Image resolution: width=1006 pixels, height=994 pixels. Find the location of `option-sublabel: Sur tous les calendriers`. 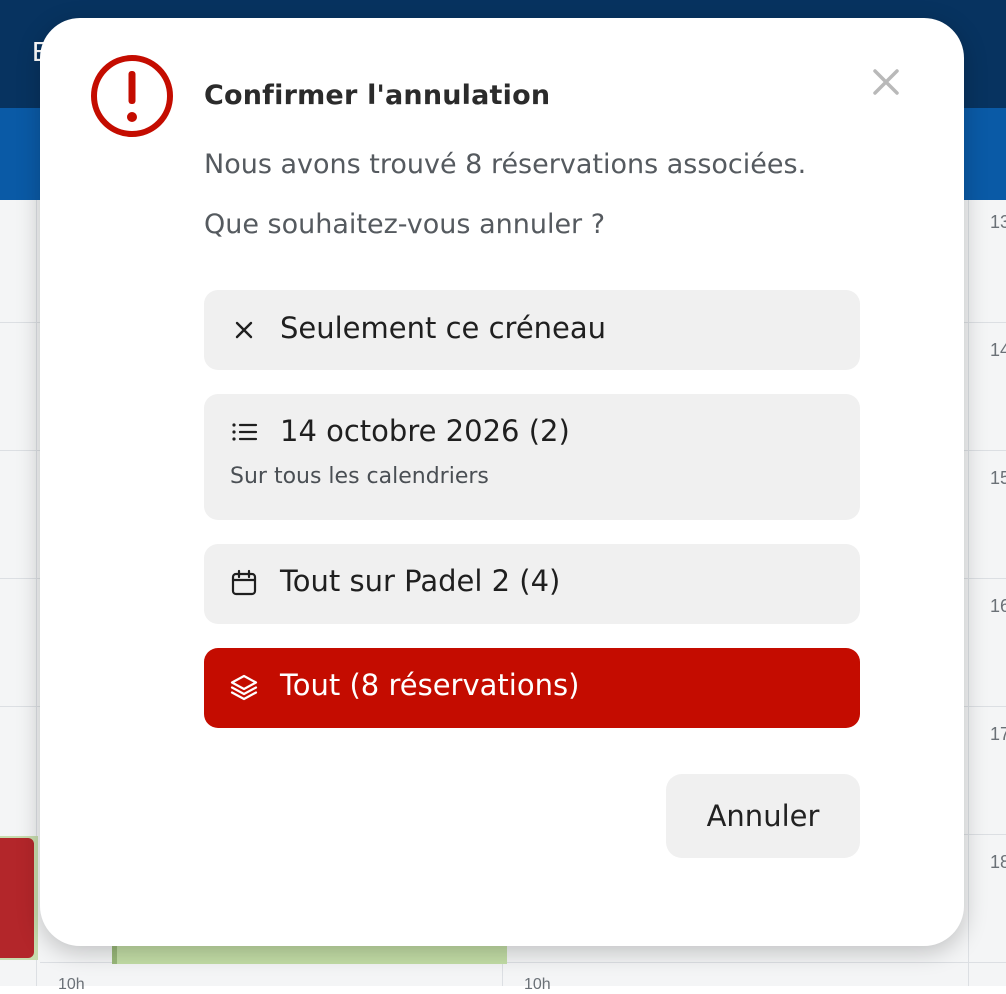

option-sublabel: Sur tous les calendriers is located at coordinates (359, 476).